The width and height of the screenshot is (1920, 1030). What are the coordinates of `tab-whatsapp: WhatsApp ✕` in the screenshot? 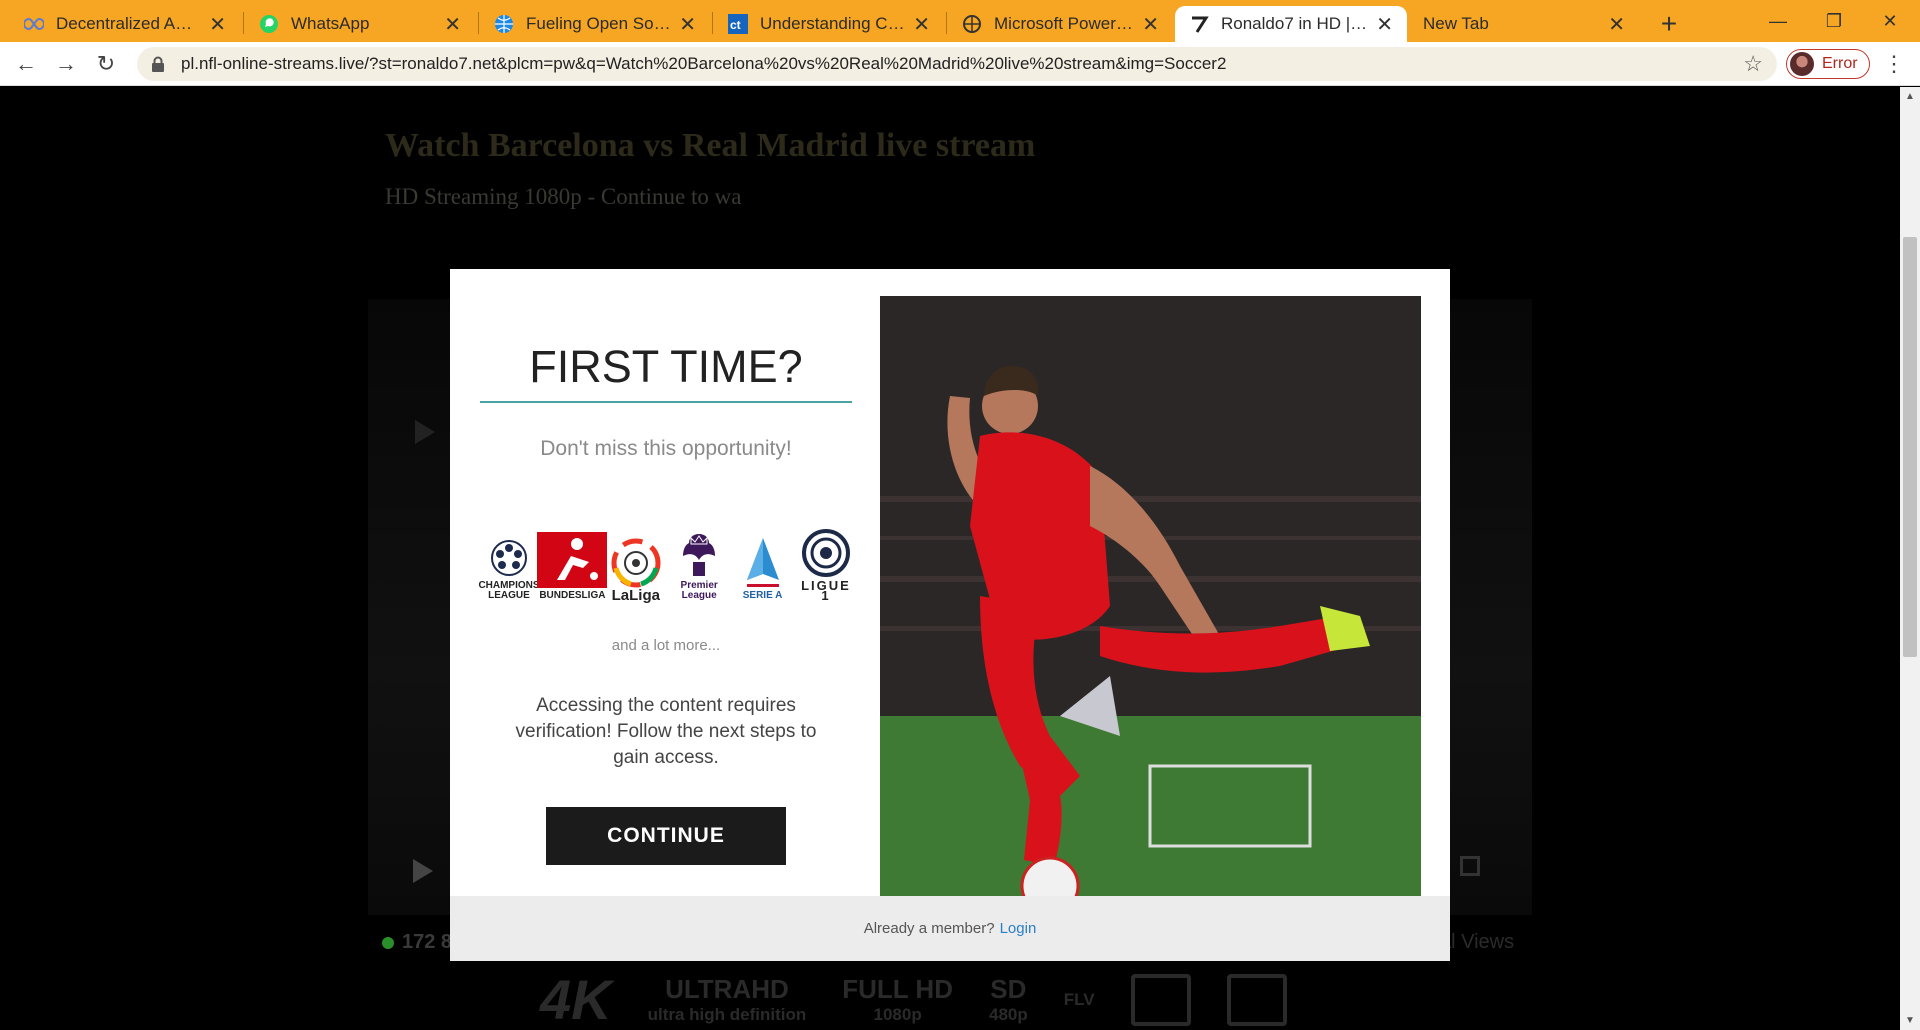 It's located at (360, 24).